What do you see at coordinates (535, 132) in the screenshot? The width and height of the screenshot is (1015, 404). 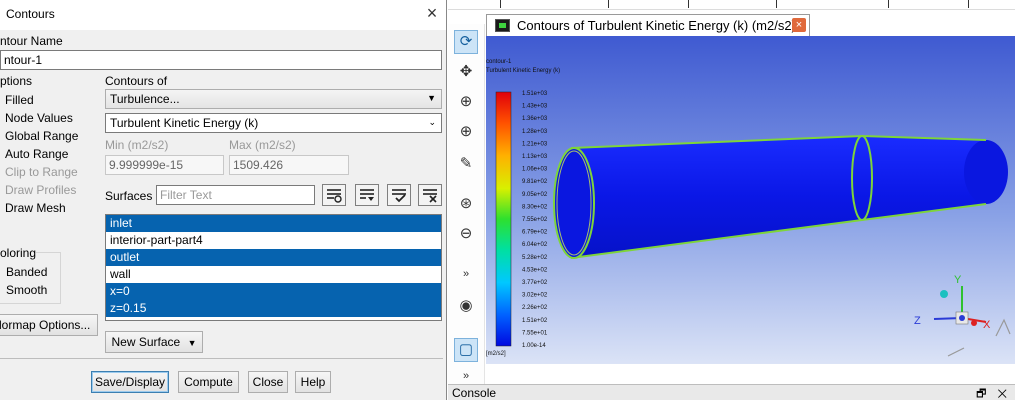 I see `colorbar-tick-label: 1.28e+03` at bounding box center [535, 132].